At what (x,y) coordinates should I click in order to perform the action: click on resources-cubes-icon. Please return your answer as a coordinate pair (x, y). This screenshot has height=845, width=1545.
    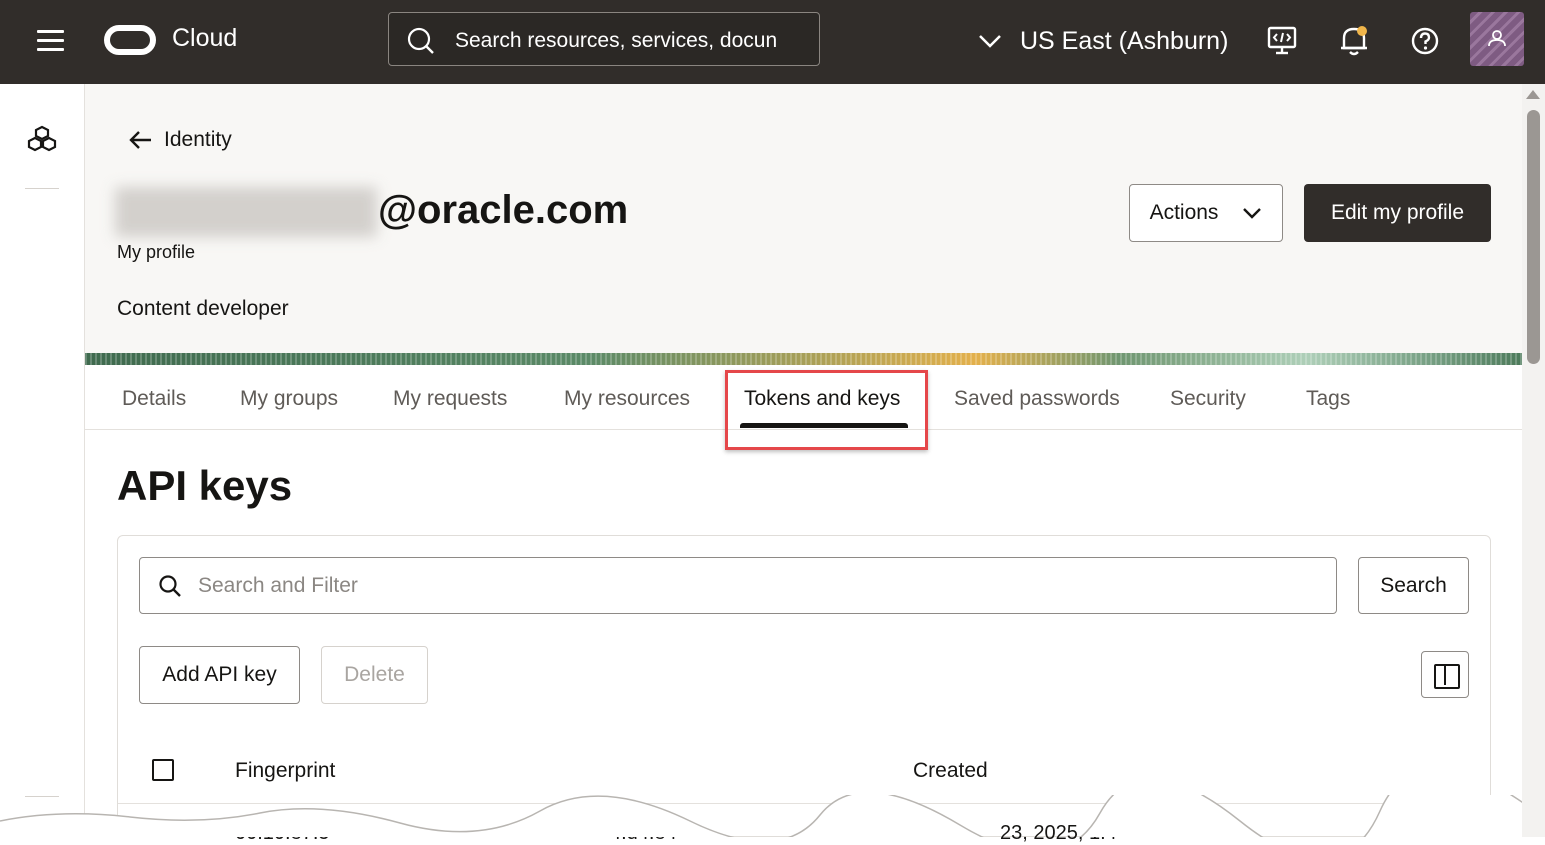
    Looking at the image, I should click on (42, 139).